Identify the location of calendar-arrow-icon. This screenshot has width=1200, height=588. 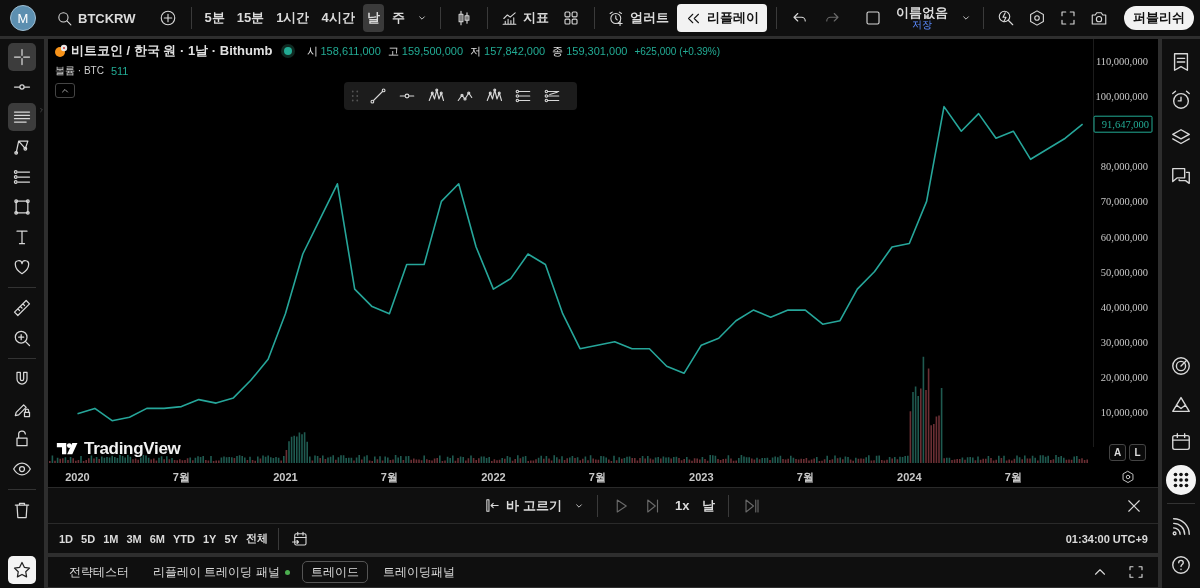
(299, 538).